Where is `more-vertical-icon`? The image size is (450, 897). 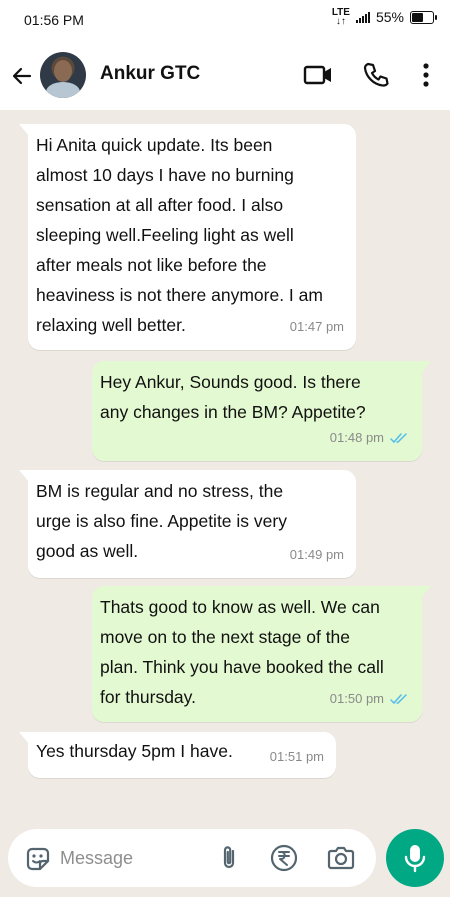 more-vertical-icon is located at coordinates (426, 75).